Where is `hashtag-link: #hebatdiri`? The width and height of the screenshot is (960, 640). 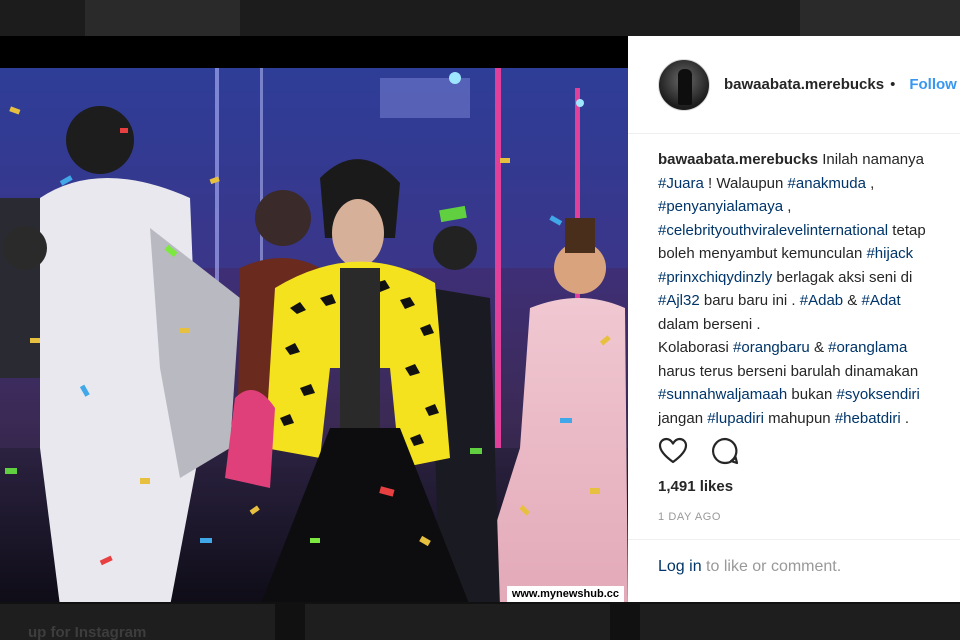 hashtag-link: #hebatdiri is located at coordinates (868, 418).